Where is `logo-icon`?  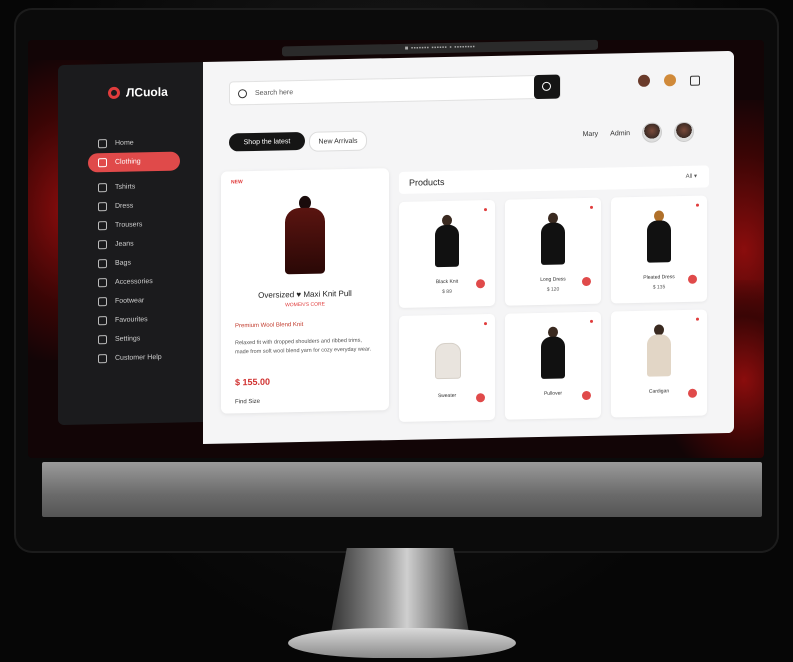
logo-icon is located at coordinates (114, 93).